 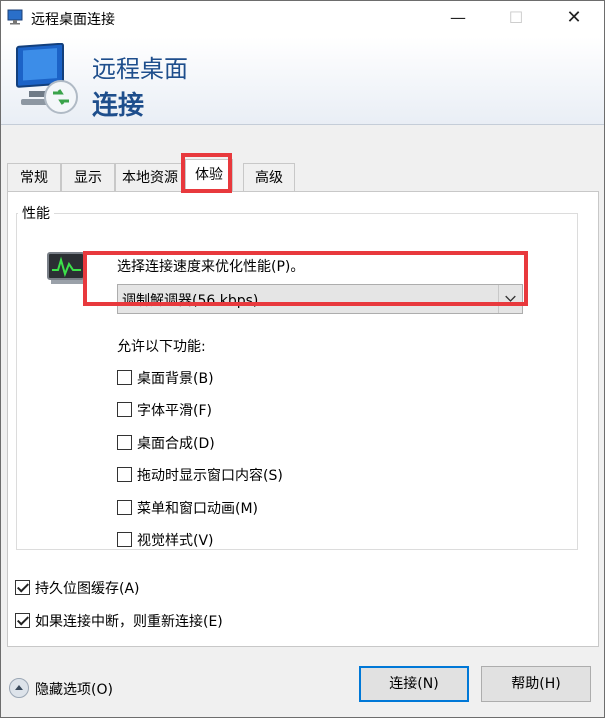 I want to click on performance-group-title: 性能, so click(x=36, y=213).